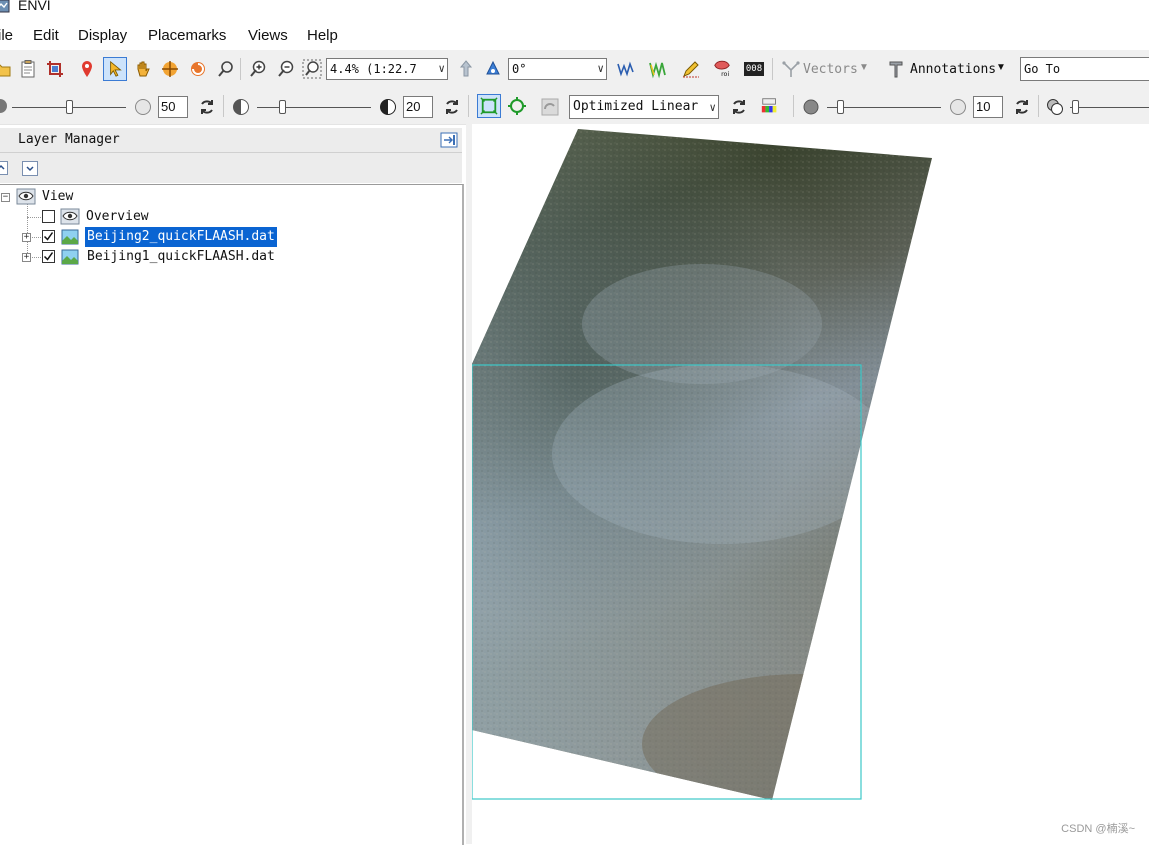 The height and width of the screenshot is (845, 1149). Describe the element at coordinates (493, 69) in the screenshot. I see `rotate-view-icon` at that location.